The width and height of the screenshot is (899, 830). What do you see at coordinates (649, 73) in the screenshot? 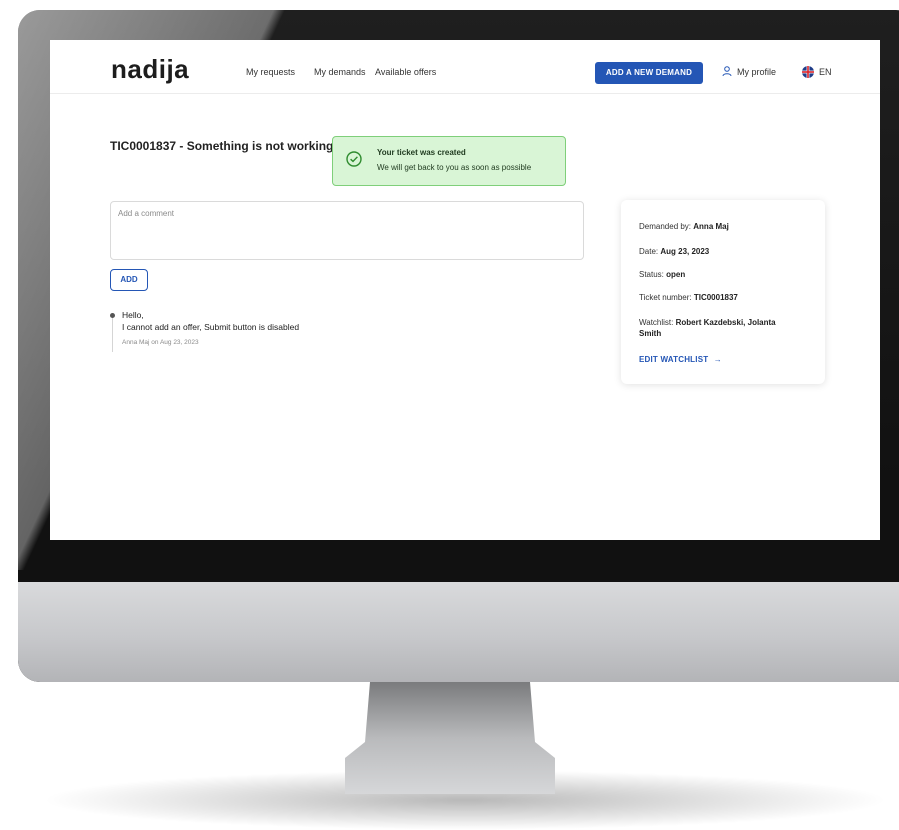
I see `add-new-demand-button: ADD A NEW DEMAND` at bounding box center [649, 73].